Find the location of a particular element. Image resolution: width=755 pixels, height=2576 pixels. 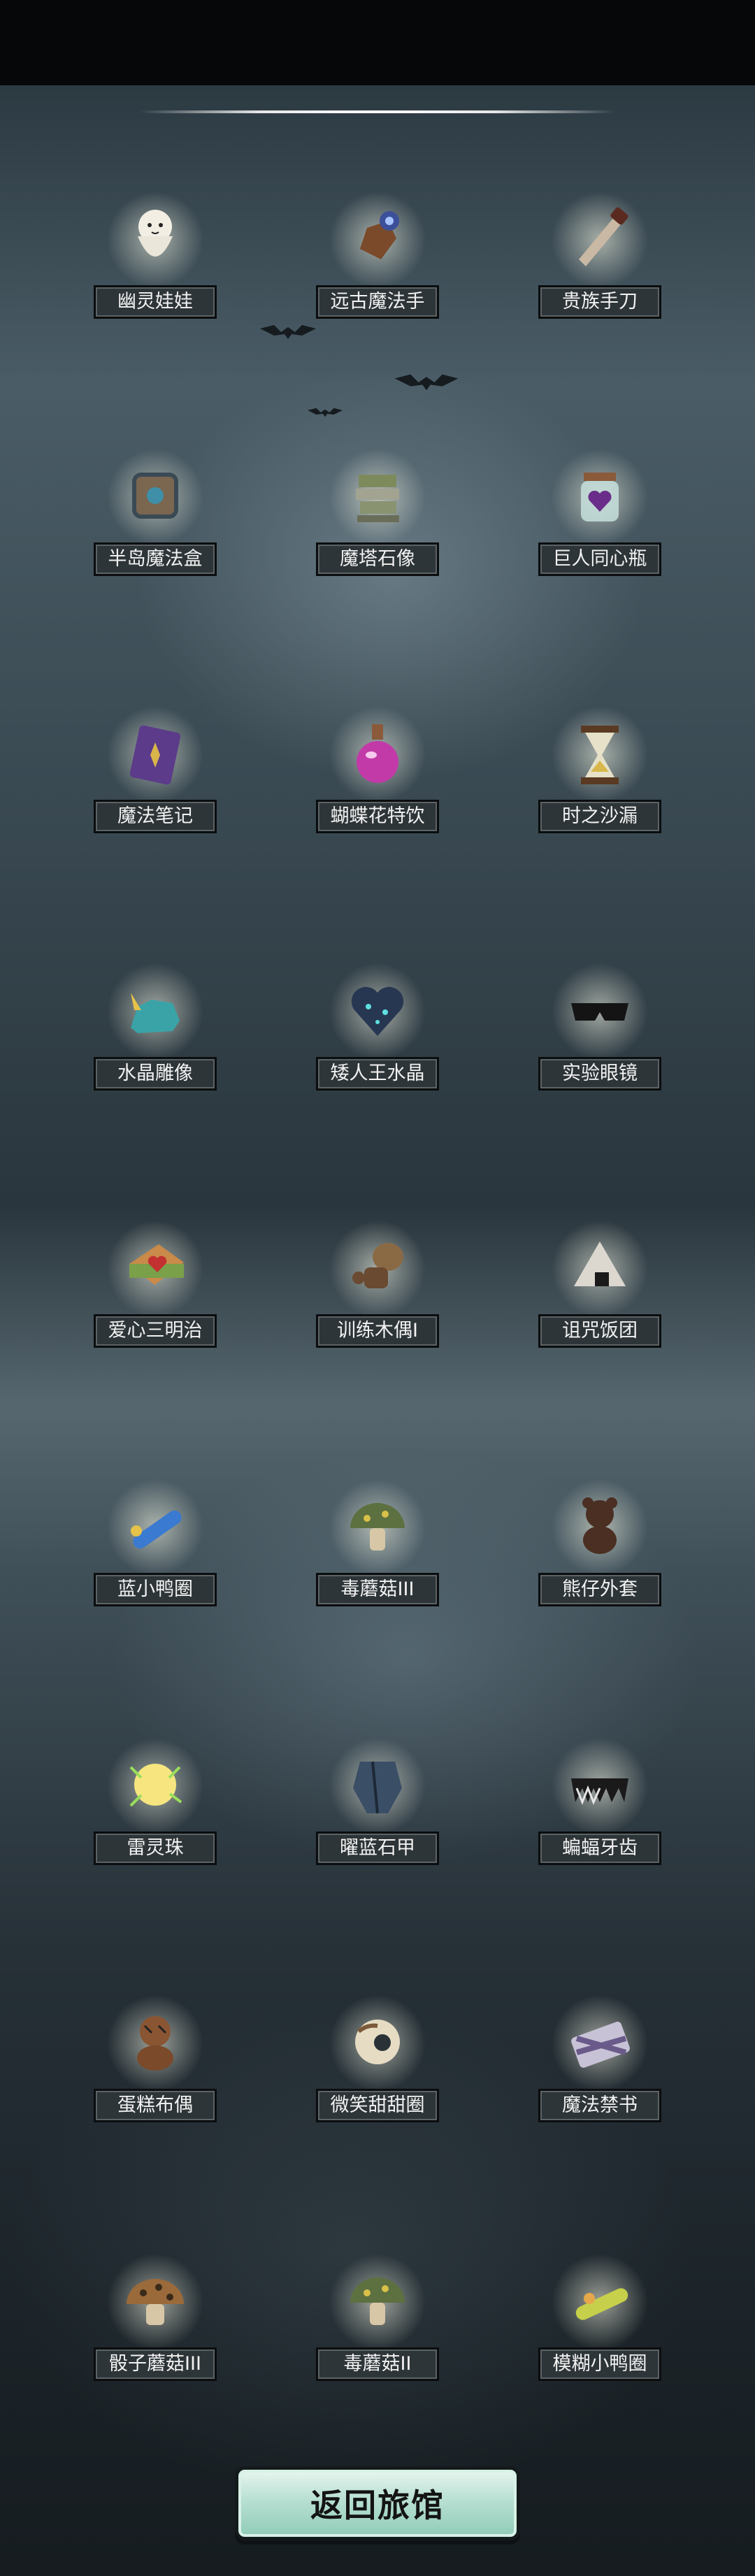

collection-item: 爱心三明治 is located at coordinates (155, 1282).